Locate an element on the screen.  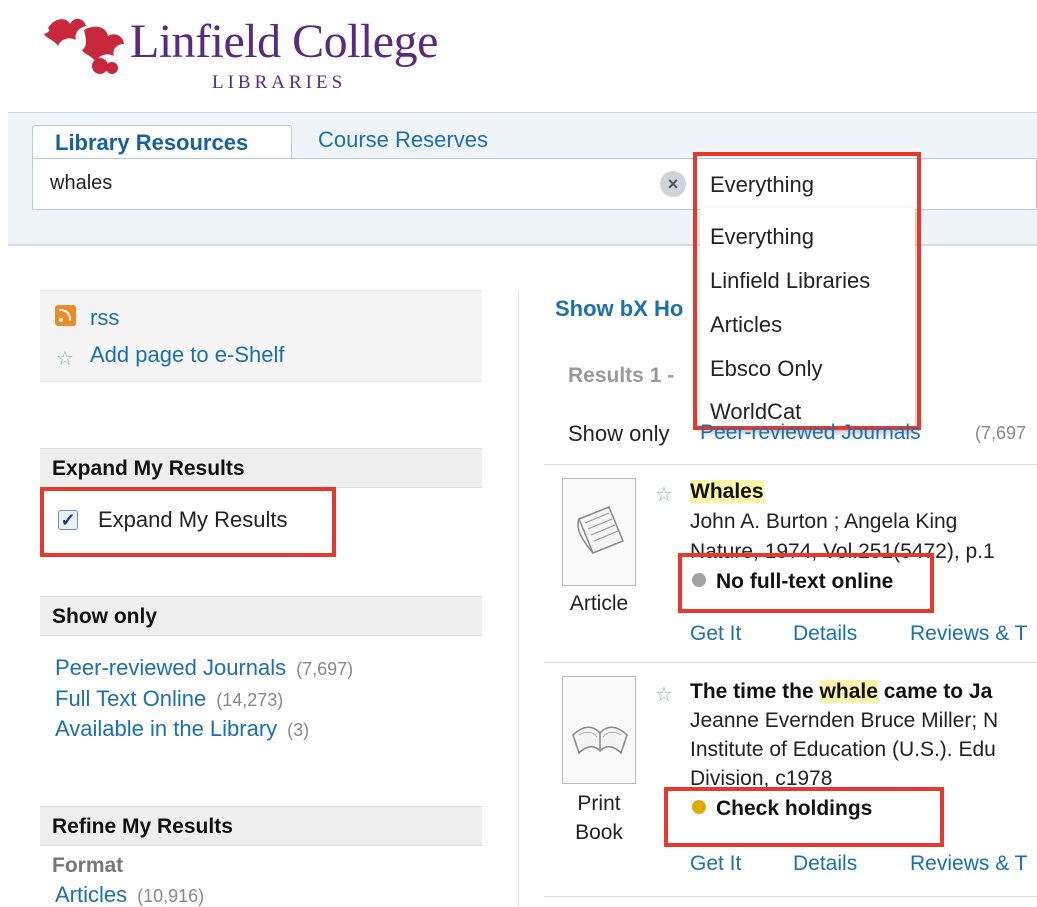
result-title-text: Whales is located at coordinates (727, 491).